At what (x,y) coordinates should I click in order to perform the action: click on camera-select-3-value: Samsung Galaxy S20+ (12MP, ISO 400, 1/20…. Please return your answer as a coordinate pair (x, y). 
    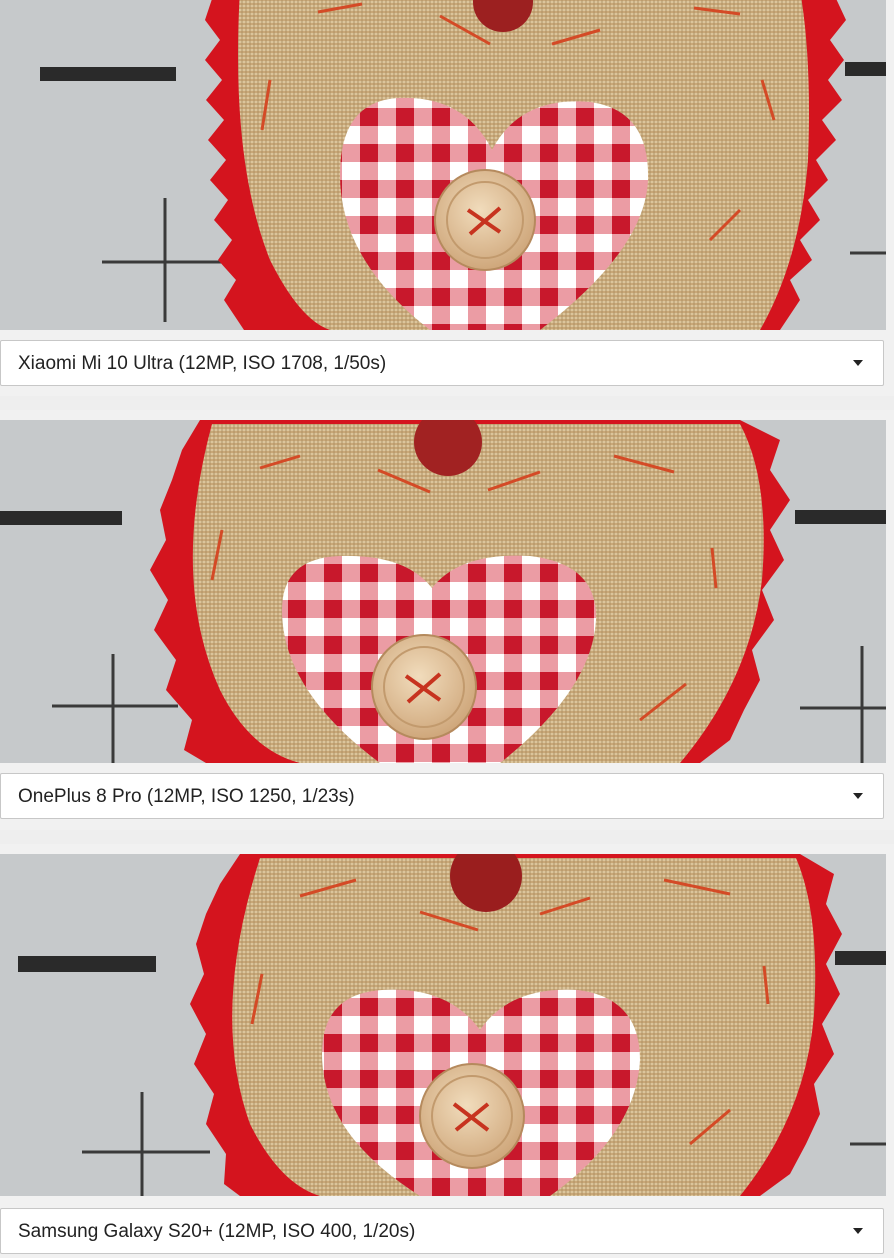
    Looking at the image, I should click on (217, 1231).